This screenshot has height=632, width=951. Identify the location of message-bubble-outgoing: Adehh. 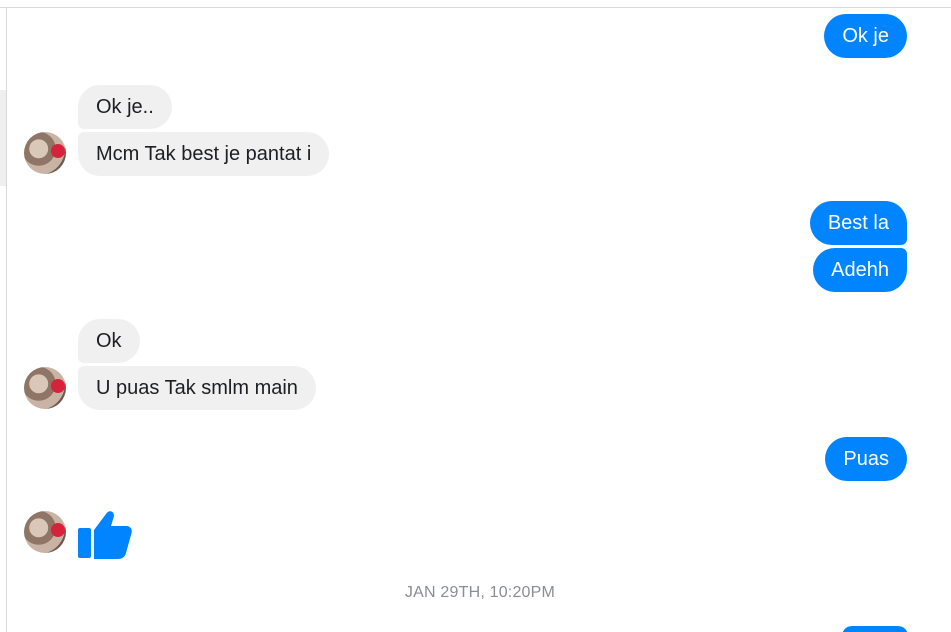
(860, 270).